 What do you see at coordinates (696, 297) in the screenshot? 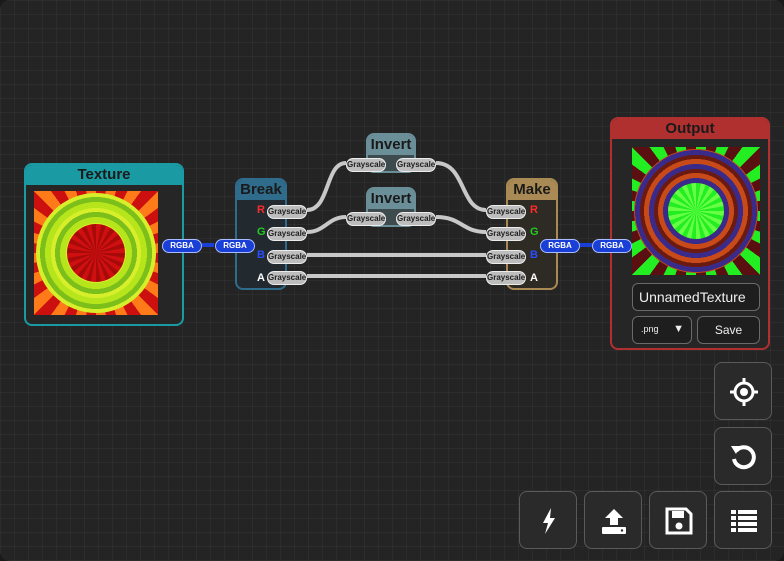
I see `filename-input: UnnamedTexture` at bounding box center [696, 297].